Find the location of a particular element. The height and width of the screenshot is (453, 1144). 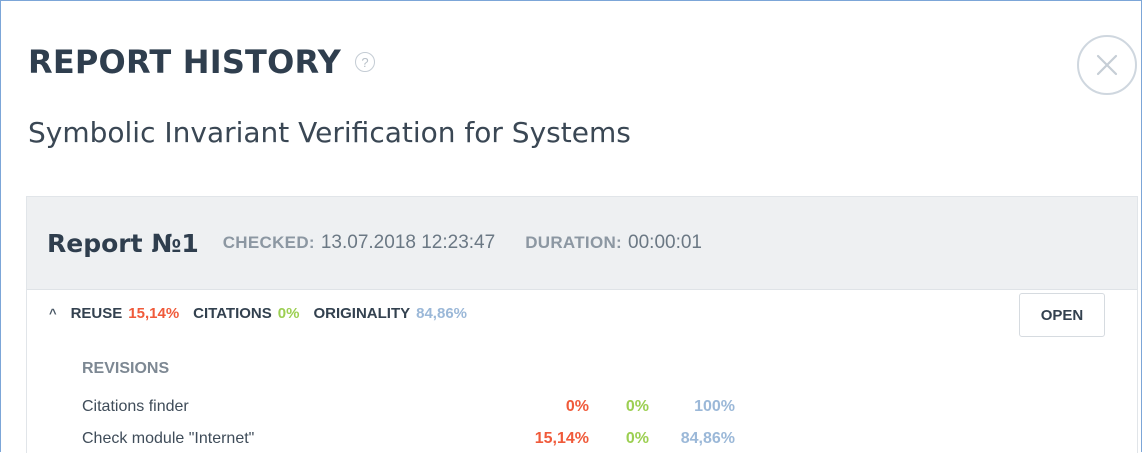

revision-originality: 100% is located at coordinates (714, 406).